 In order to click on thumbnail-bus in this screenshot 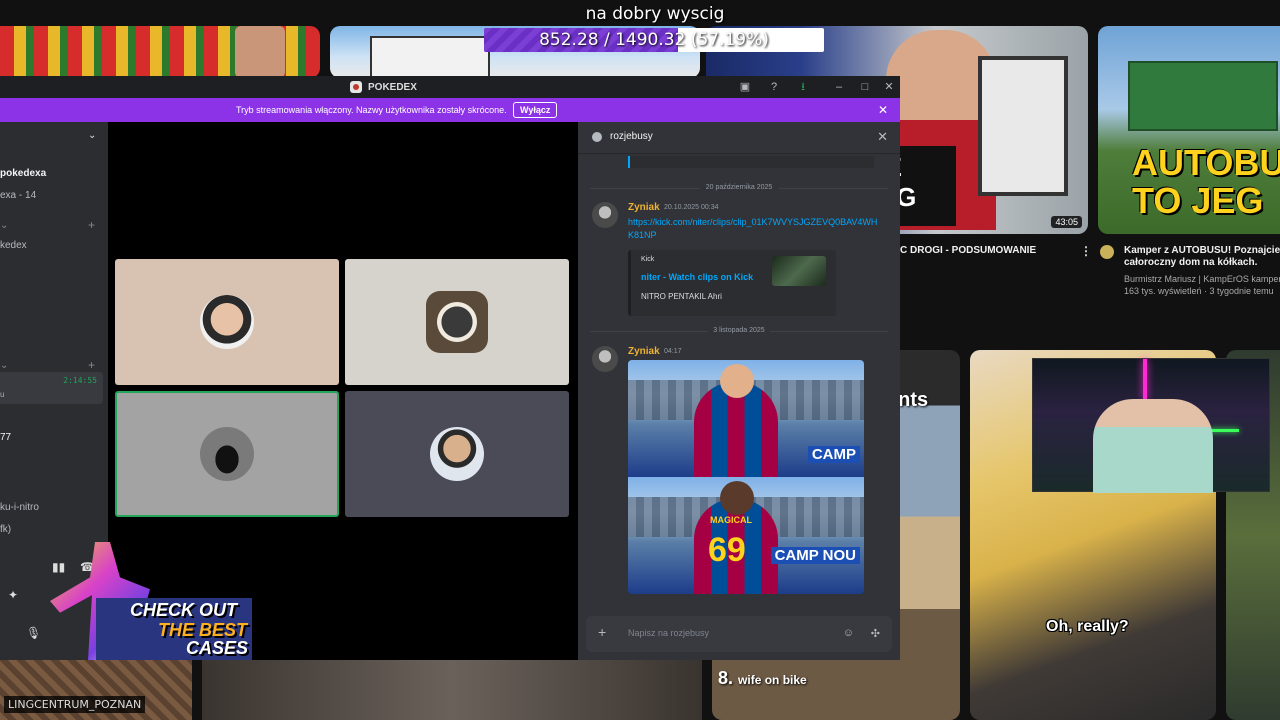, I will do `click(1203, 96)`.